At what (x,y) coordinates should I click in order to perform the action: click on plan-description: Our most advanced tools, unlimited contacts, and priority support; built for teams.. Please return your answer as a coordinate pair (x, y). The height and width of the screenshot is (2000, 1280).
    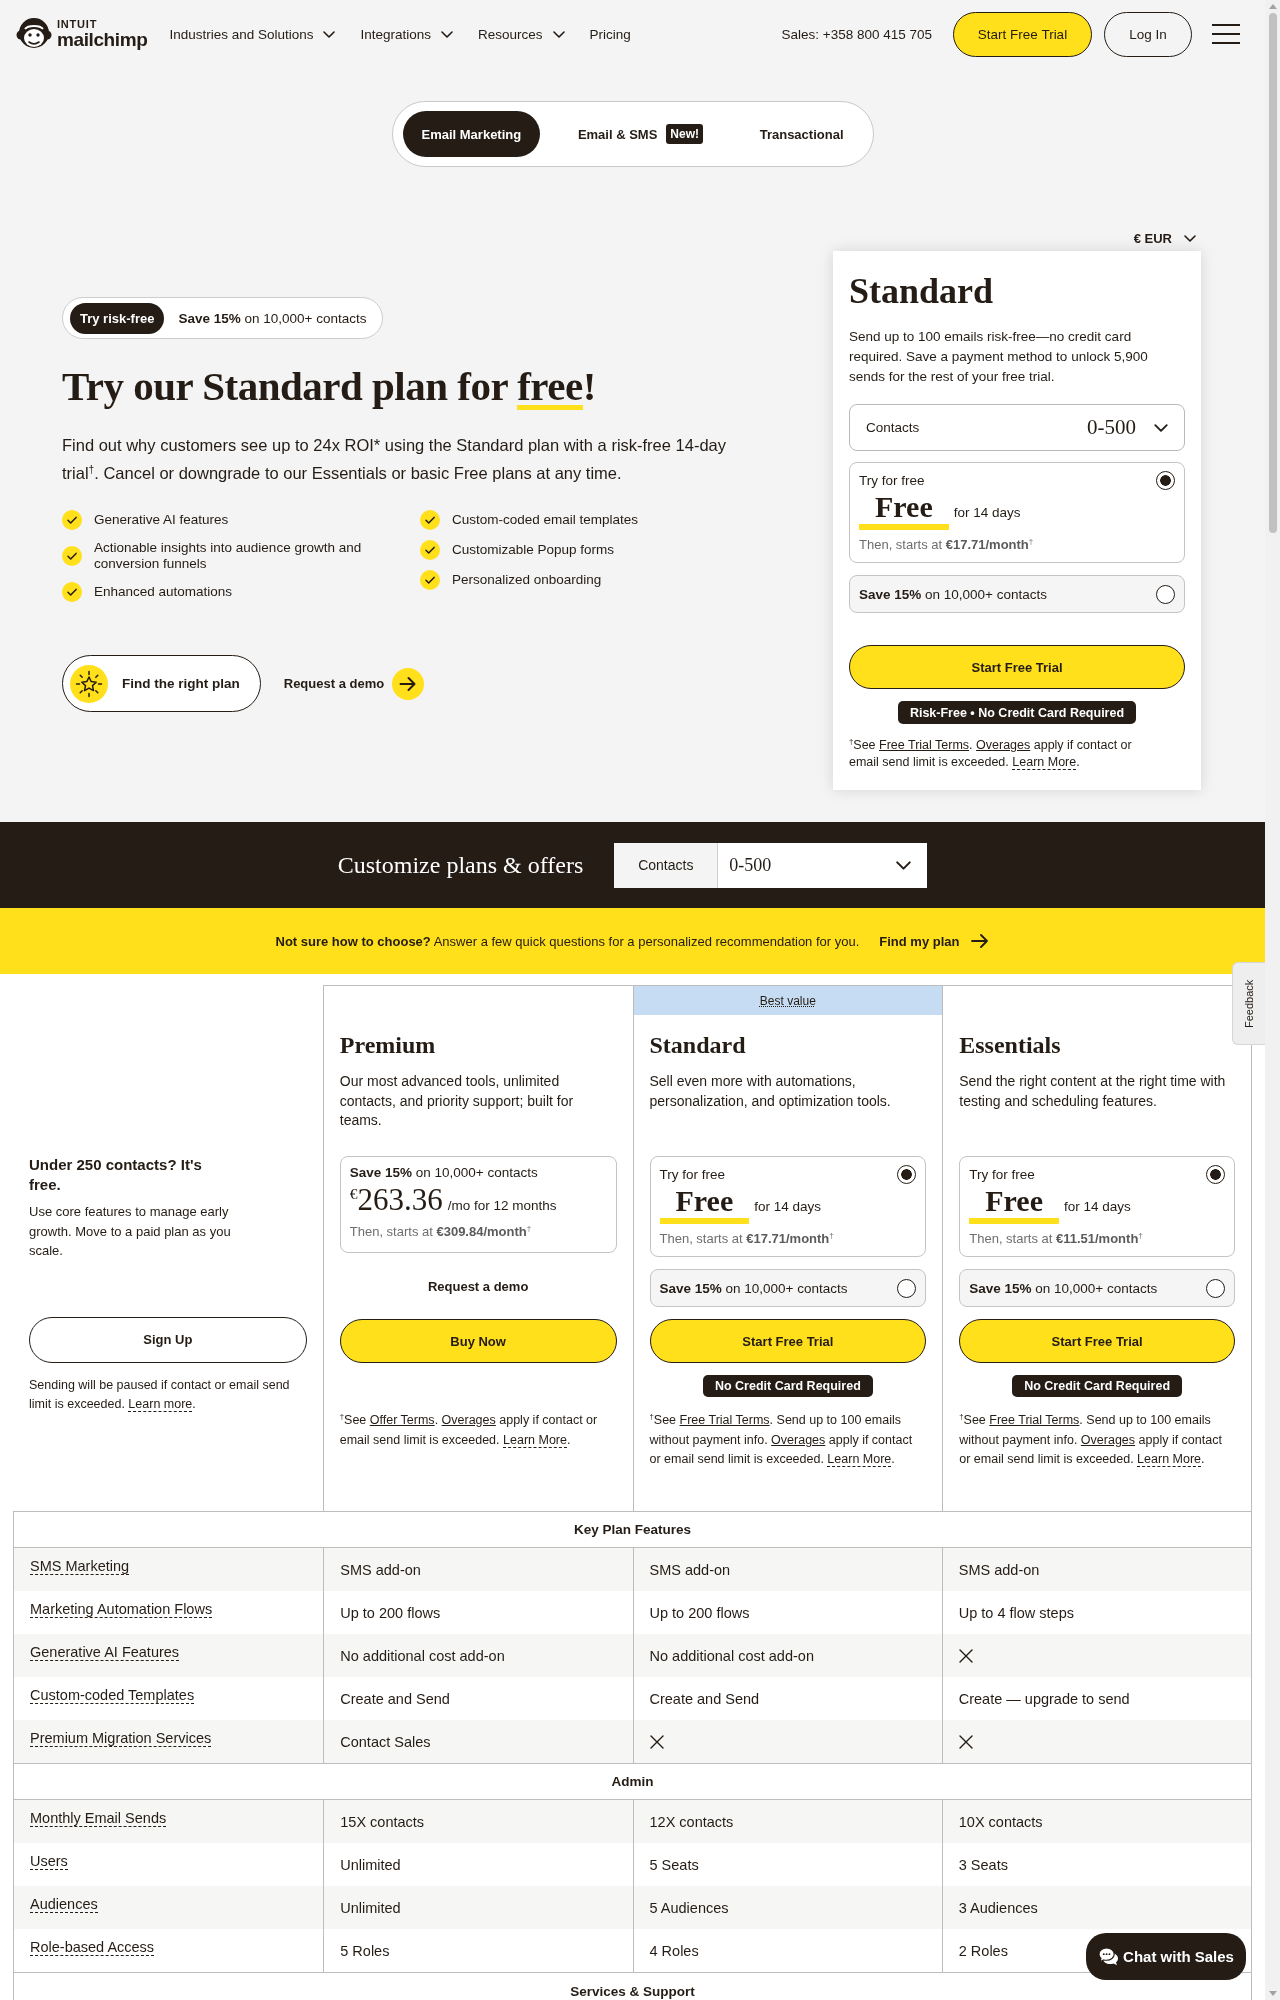
    Looking at the image, I should click on (457, 1101).